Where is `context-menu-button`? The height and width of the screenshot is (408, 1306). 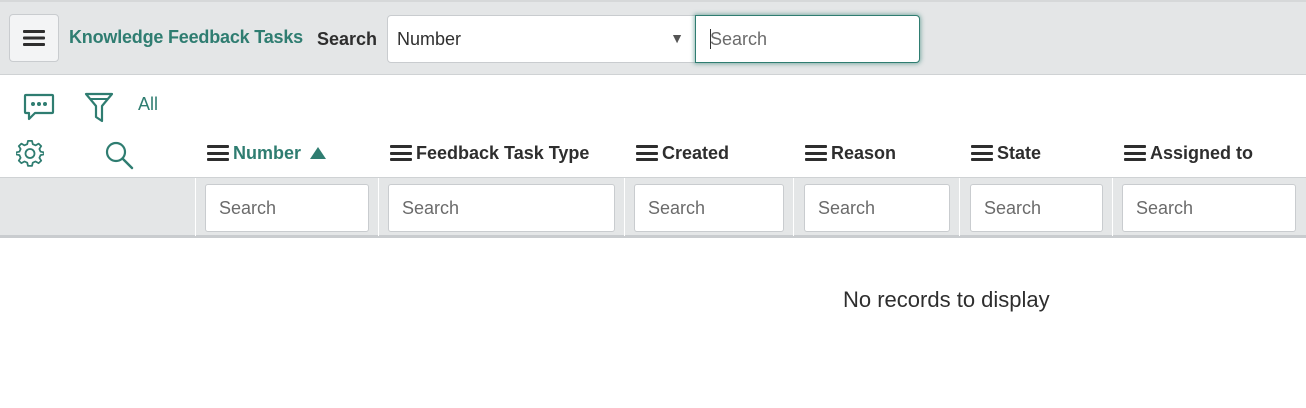
context-menu-button is located at coordinates (34, 38).